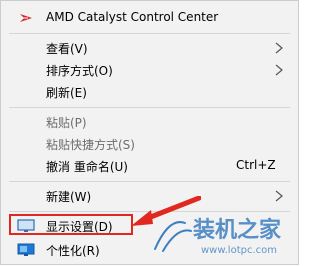  Describe the element at coordinates (90, 145) in the screenshot. I see `menu-item-label: 粘贴快捷方式(S)` at that location.